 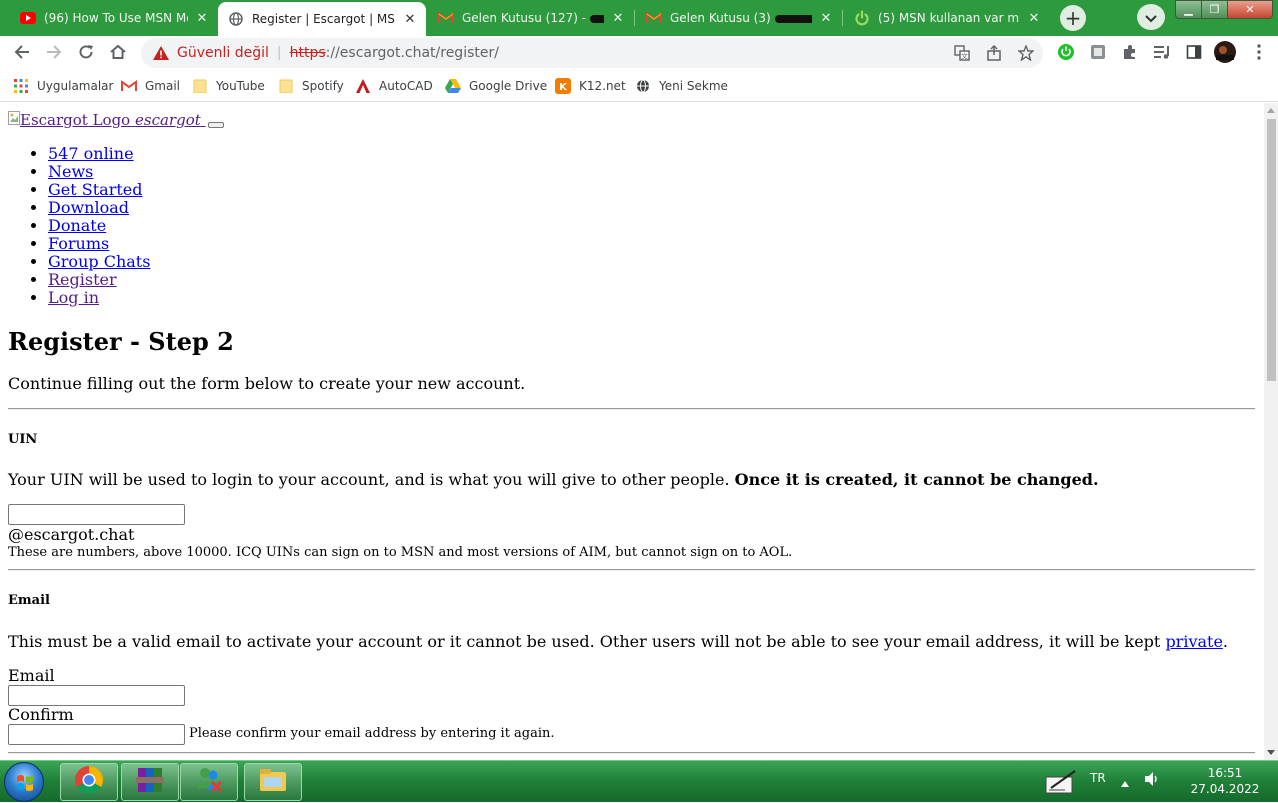 What do you see at coordinates (273, 782) in the screenshot?
I see `taskbar-file-explorer` at bounding box center [273, 782].